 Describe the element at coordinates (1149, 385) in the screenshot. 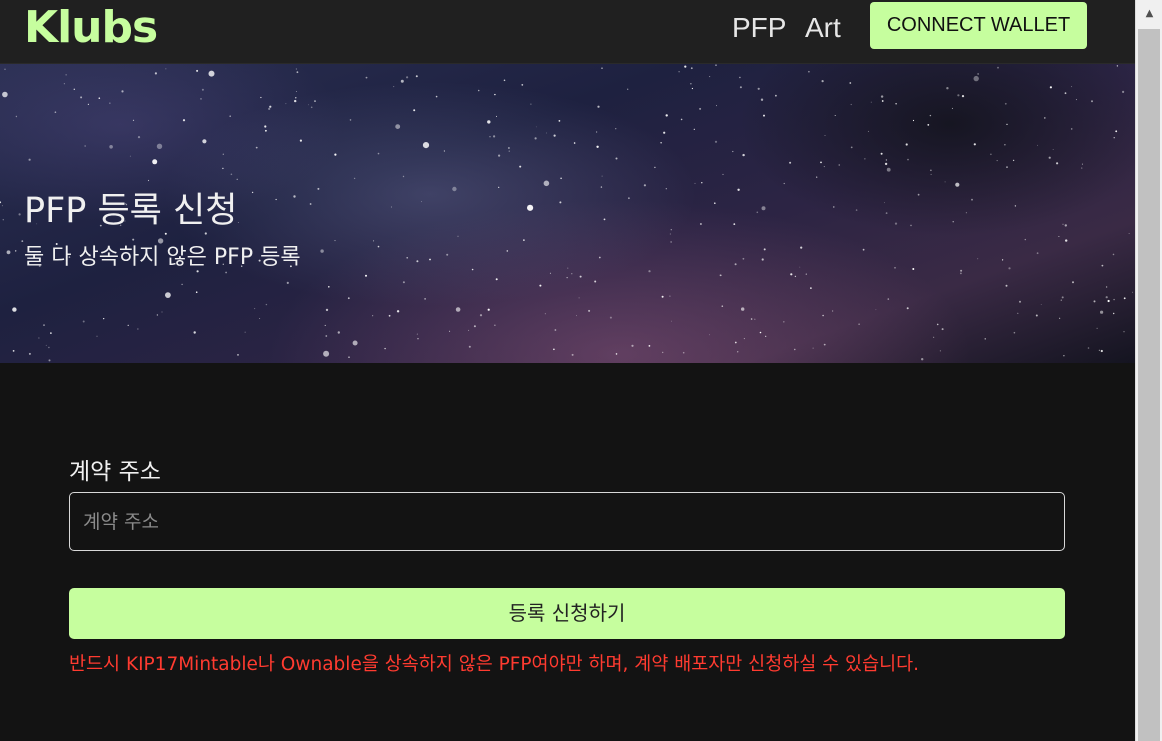

I see `scrollbar-thumb` at that location.